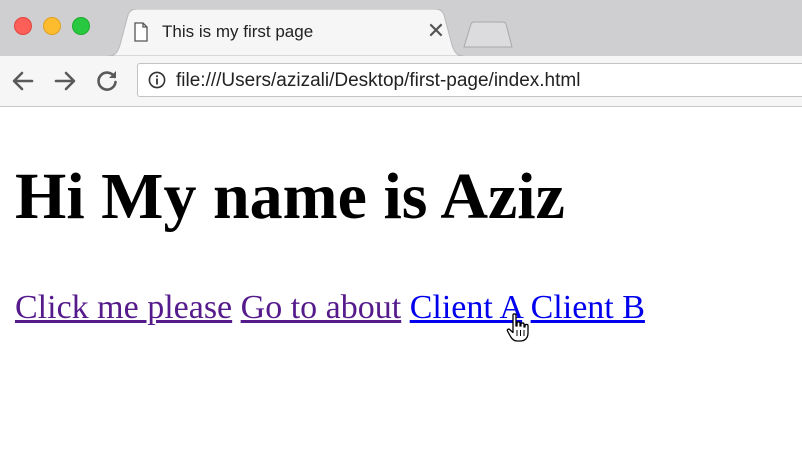 The width and height of the screenshot is (802, 454). I want to click on arrow-left-icon, so click(23, 81).